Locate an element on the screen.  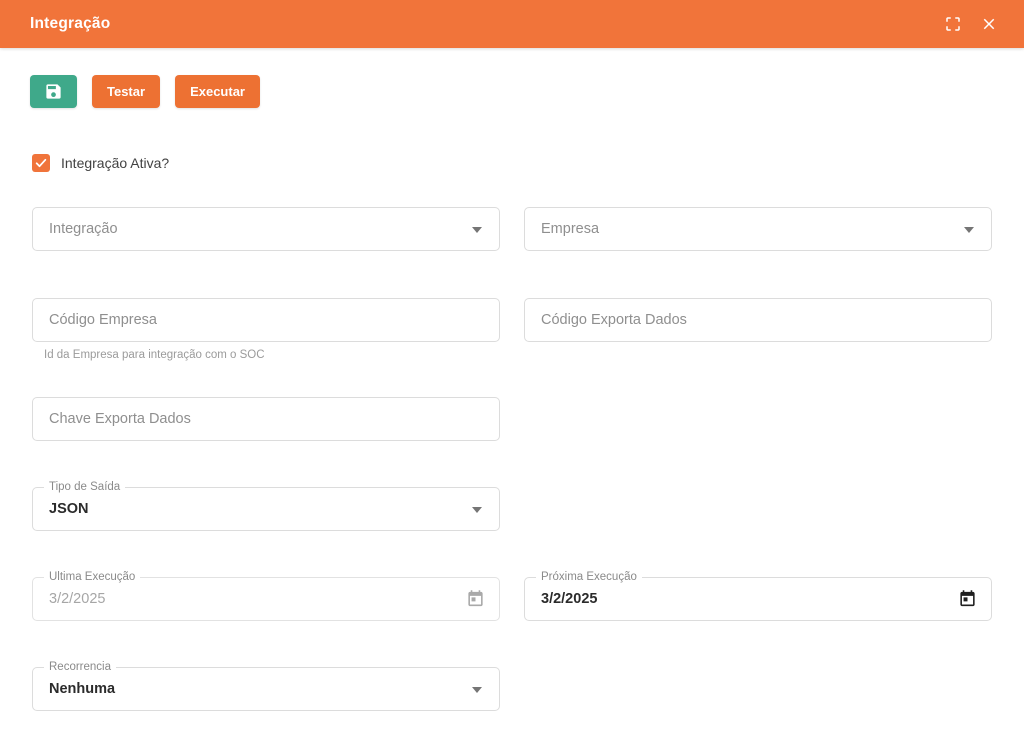
empresa-select-placeholder: Empresa is located at coordinates (570, 229).